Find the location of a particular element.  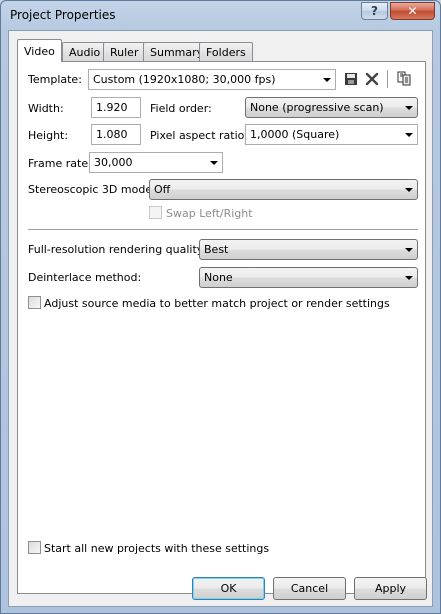

help-button: ? is located at coordinates (374, 11).